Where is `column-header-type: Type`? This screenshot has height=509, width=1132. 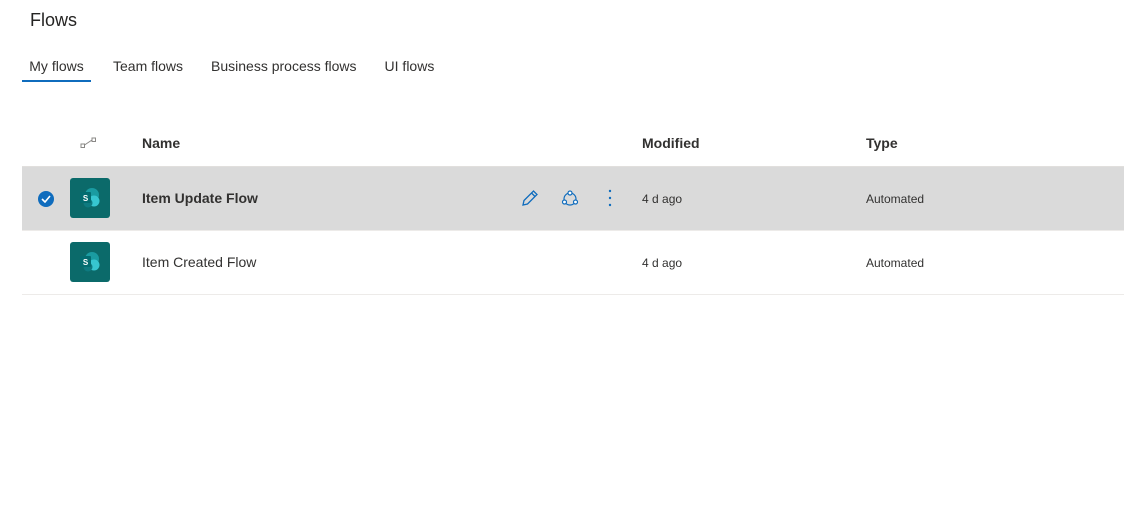
column-header-type: Type is located at coordinates (882, 143).